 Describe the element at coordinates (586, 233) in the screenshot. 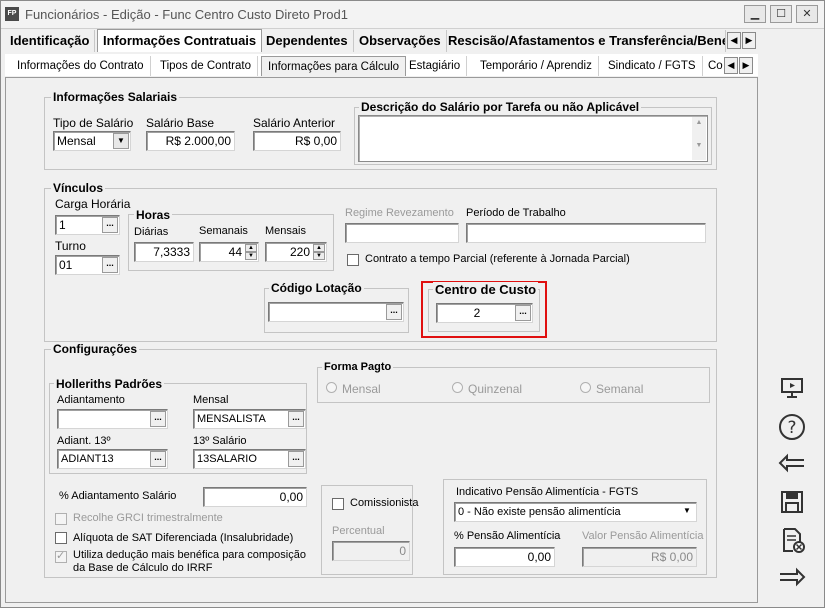

I see `periodo-input` at that location.